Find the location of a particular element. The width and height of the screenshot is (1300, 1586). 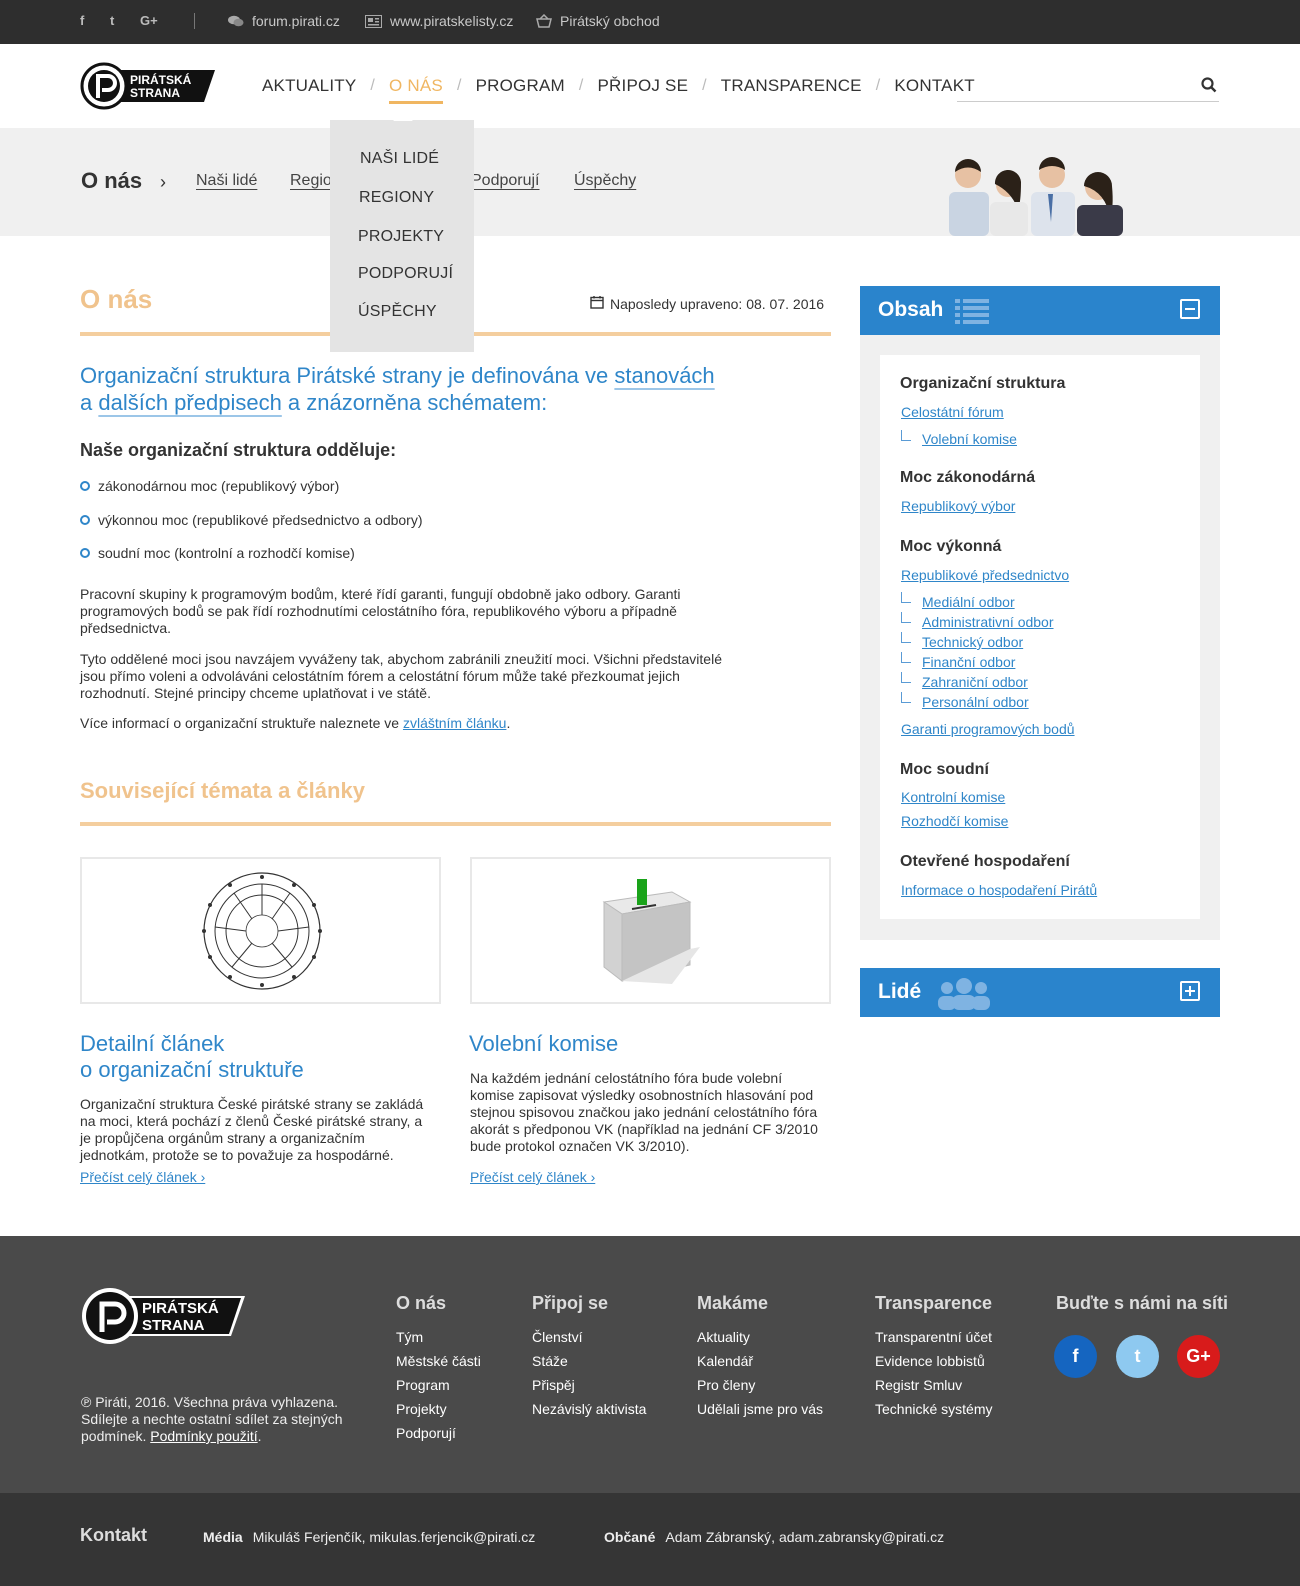

toc-link: Administrativní odbor is located at coordinates (988, 622).